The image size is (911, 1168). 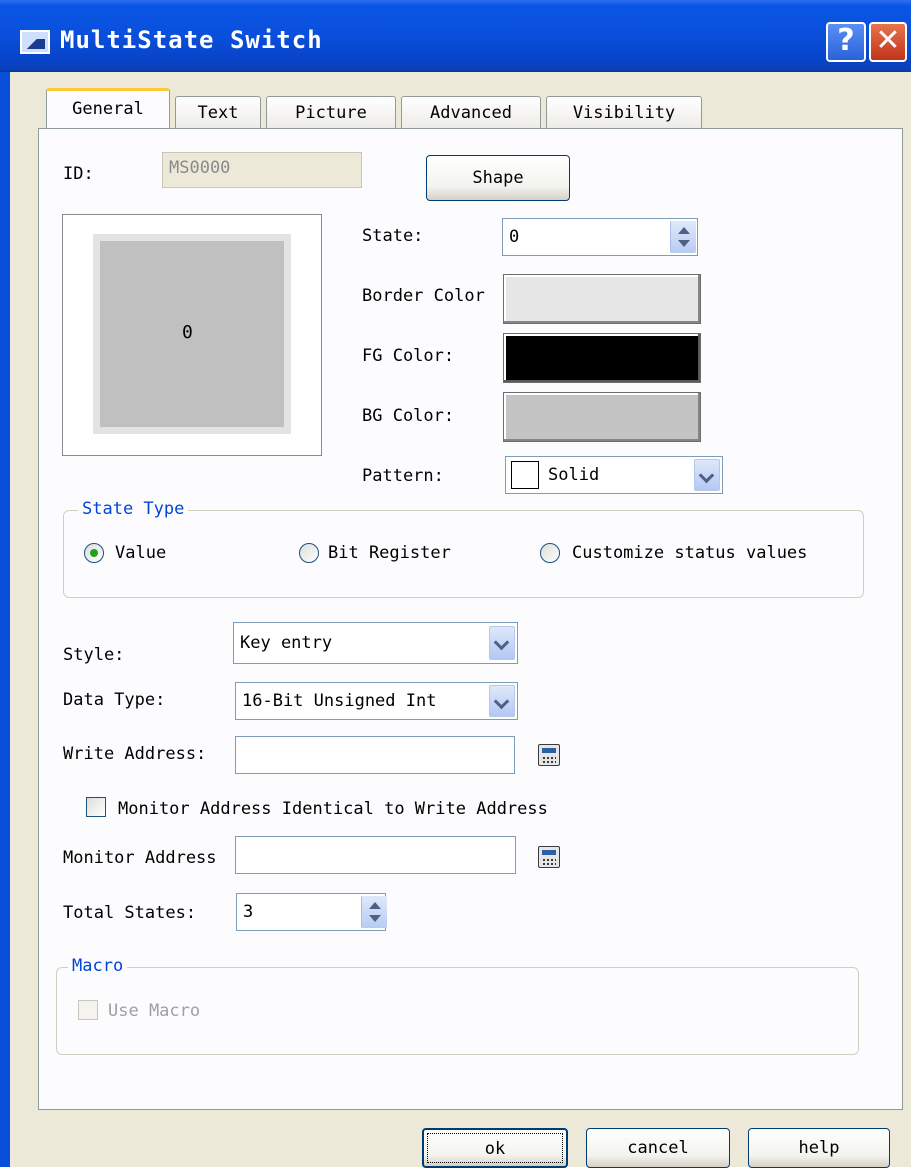 What do you see at coordinates (187, 332) in the screenshot?
I see `shape-preview-value: 0` at bounding box center [187, 332].